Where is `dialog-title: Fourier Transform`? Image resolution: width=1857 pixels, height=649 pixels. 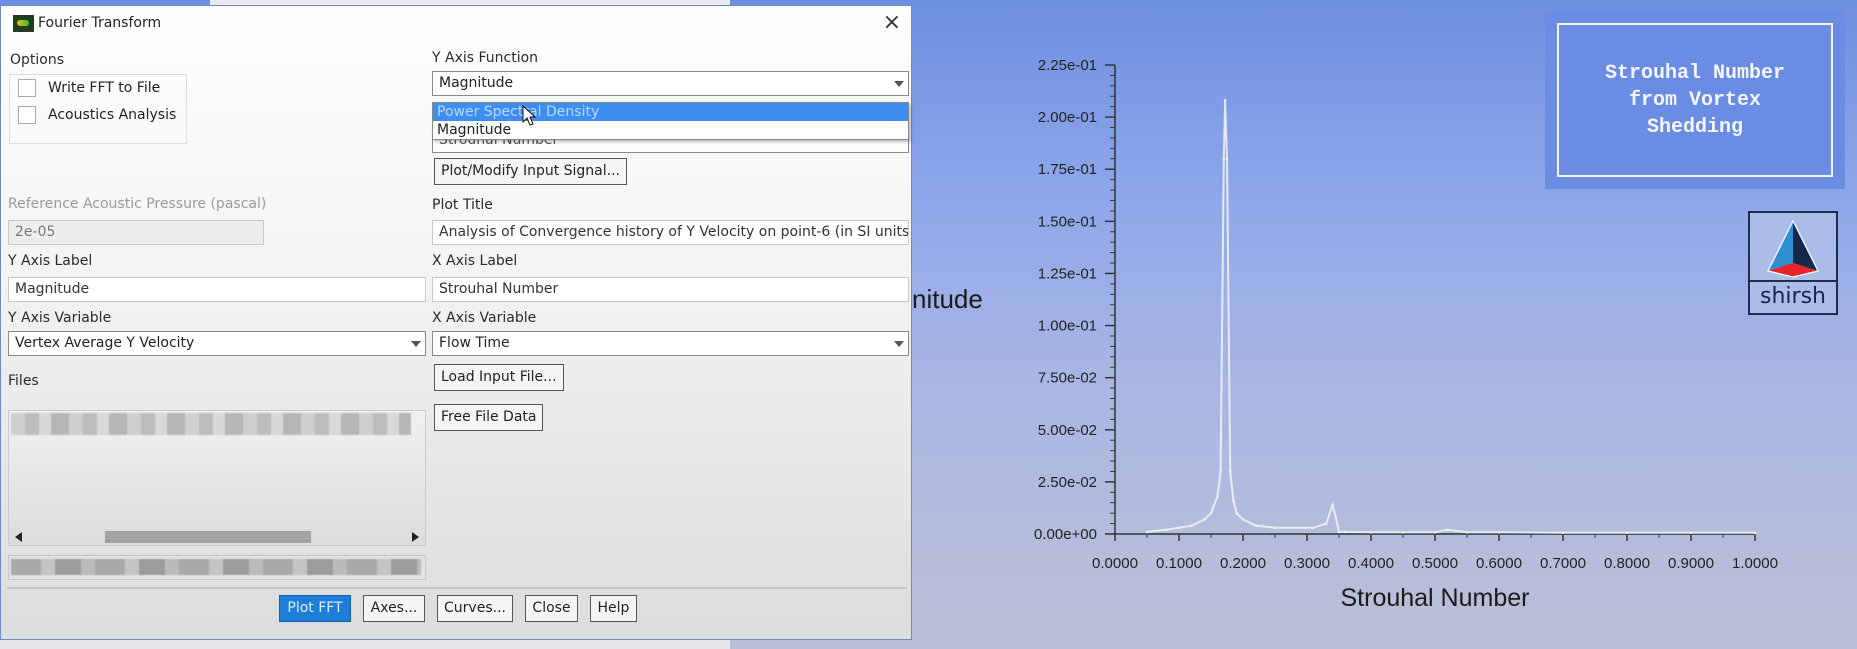 dialog-title: Fourier Transform is located at coordinates (100, 23).